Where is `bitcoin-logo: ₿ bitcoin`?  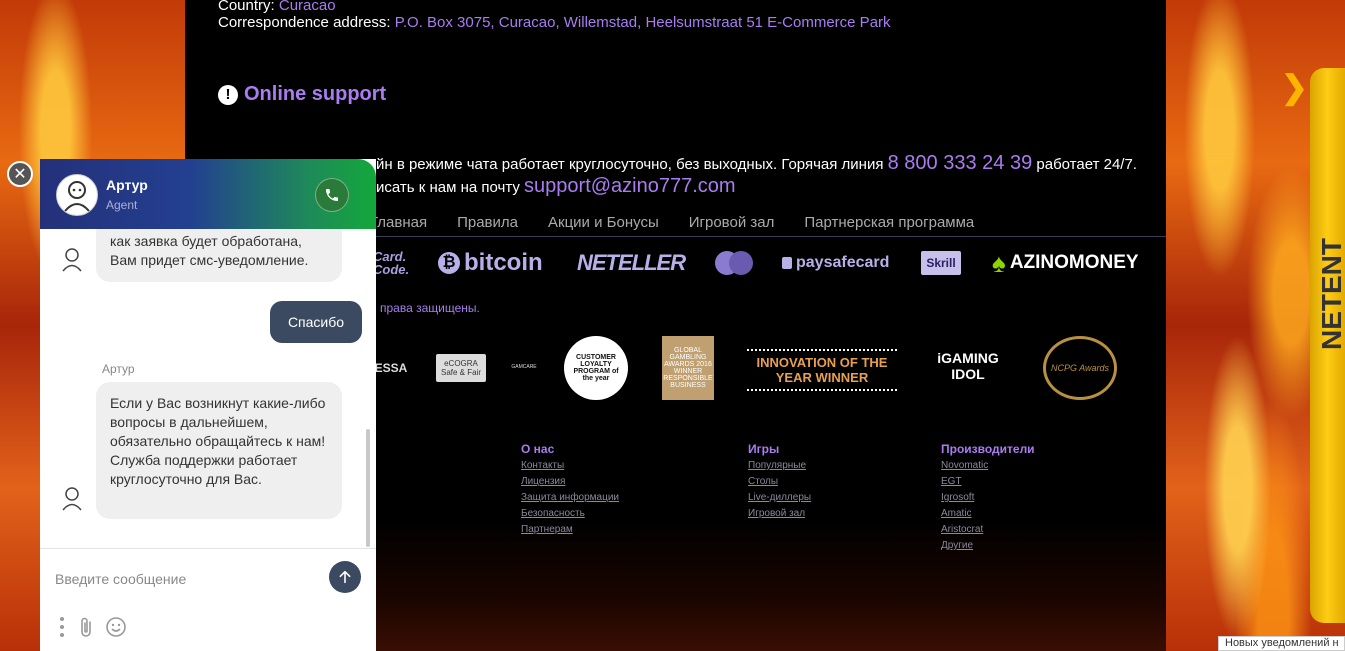 bitcoin-logo: ₿ bitcoin is located at coordinates (490, 263).